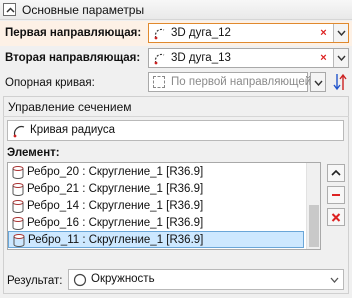  Describe the element at coordinates (201, 58) in the screenshot. I see `second-guide-value: 3D дуга_13` at that location.